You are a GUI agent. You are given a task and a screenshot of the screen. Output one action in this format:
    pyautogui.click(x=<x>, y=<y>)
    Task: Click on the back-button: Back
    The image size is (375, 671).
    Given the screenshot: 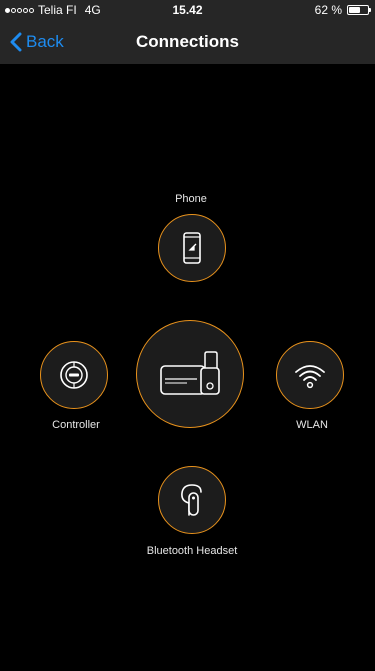 What is the action you would take?
    pyautogui.click(x=37, y=42)
    